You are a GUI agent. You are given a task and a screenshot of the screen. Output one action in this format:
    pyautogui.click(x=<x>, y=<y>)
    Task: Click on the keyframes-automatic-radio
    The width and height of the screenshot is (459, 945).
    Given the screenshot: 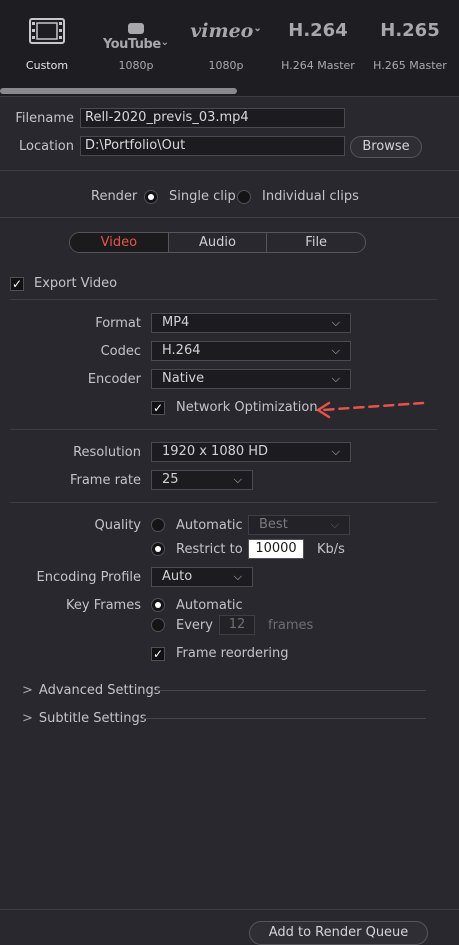 What is the action you would take?
    pyautogui.click(x=158, y=605)
    